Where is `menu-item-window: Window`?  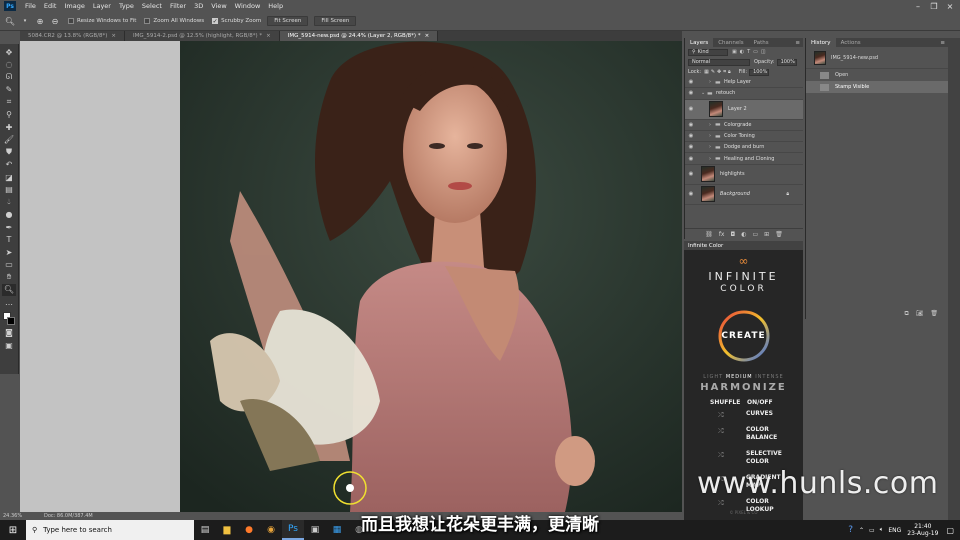 menu-item-window: Window is located at coordinates (248, 6).